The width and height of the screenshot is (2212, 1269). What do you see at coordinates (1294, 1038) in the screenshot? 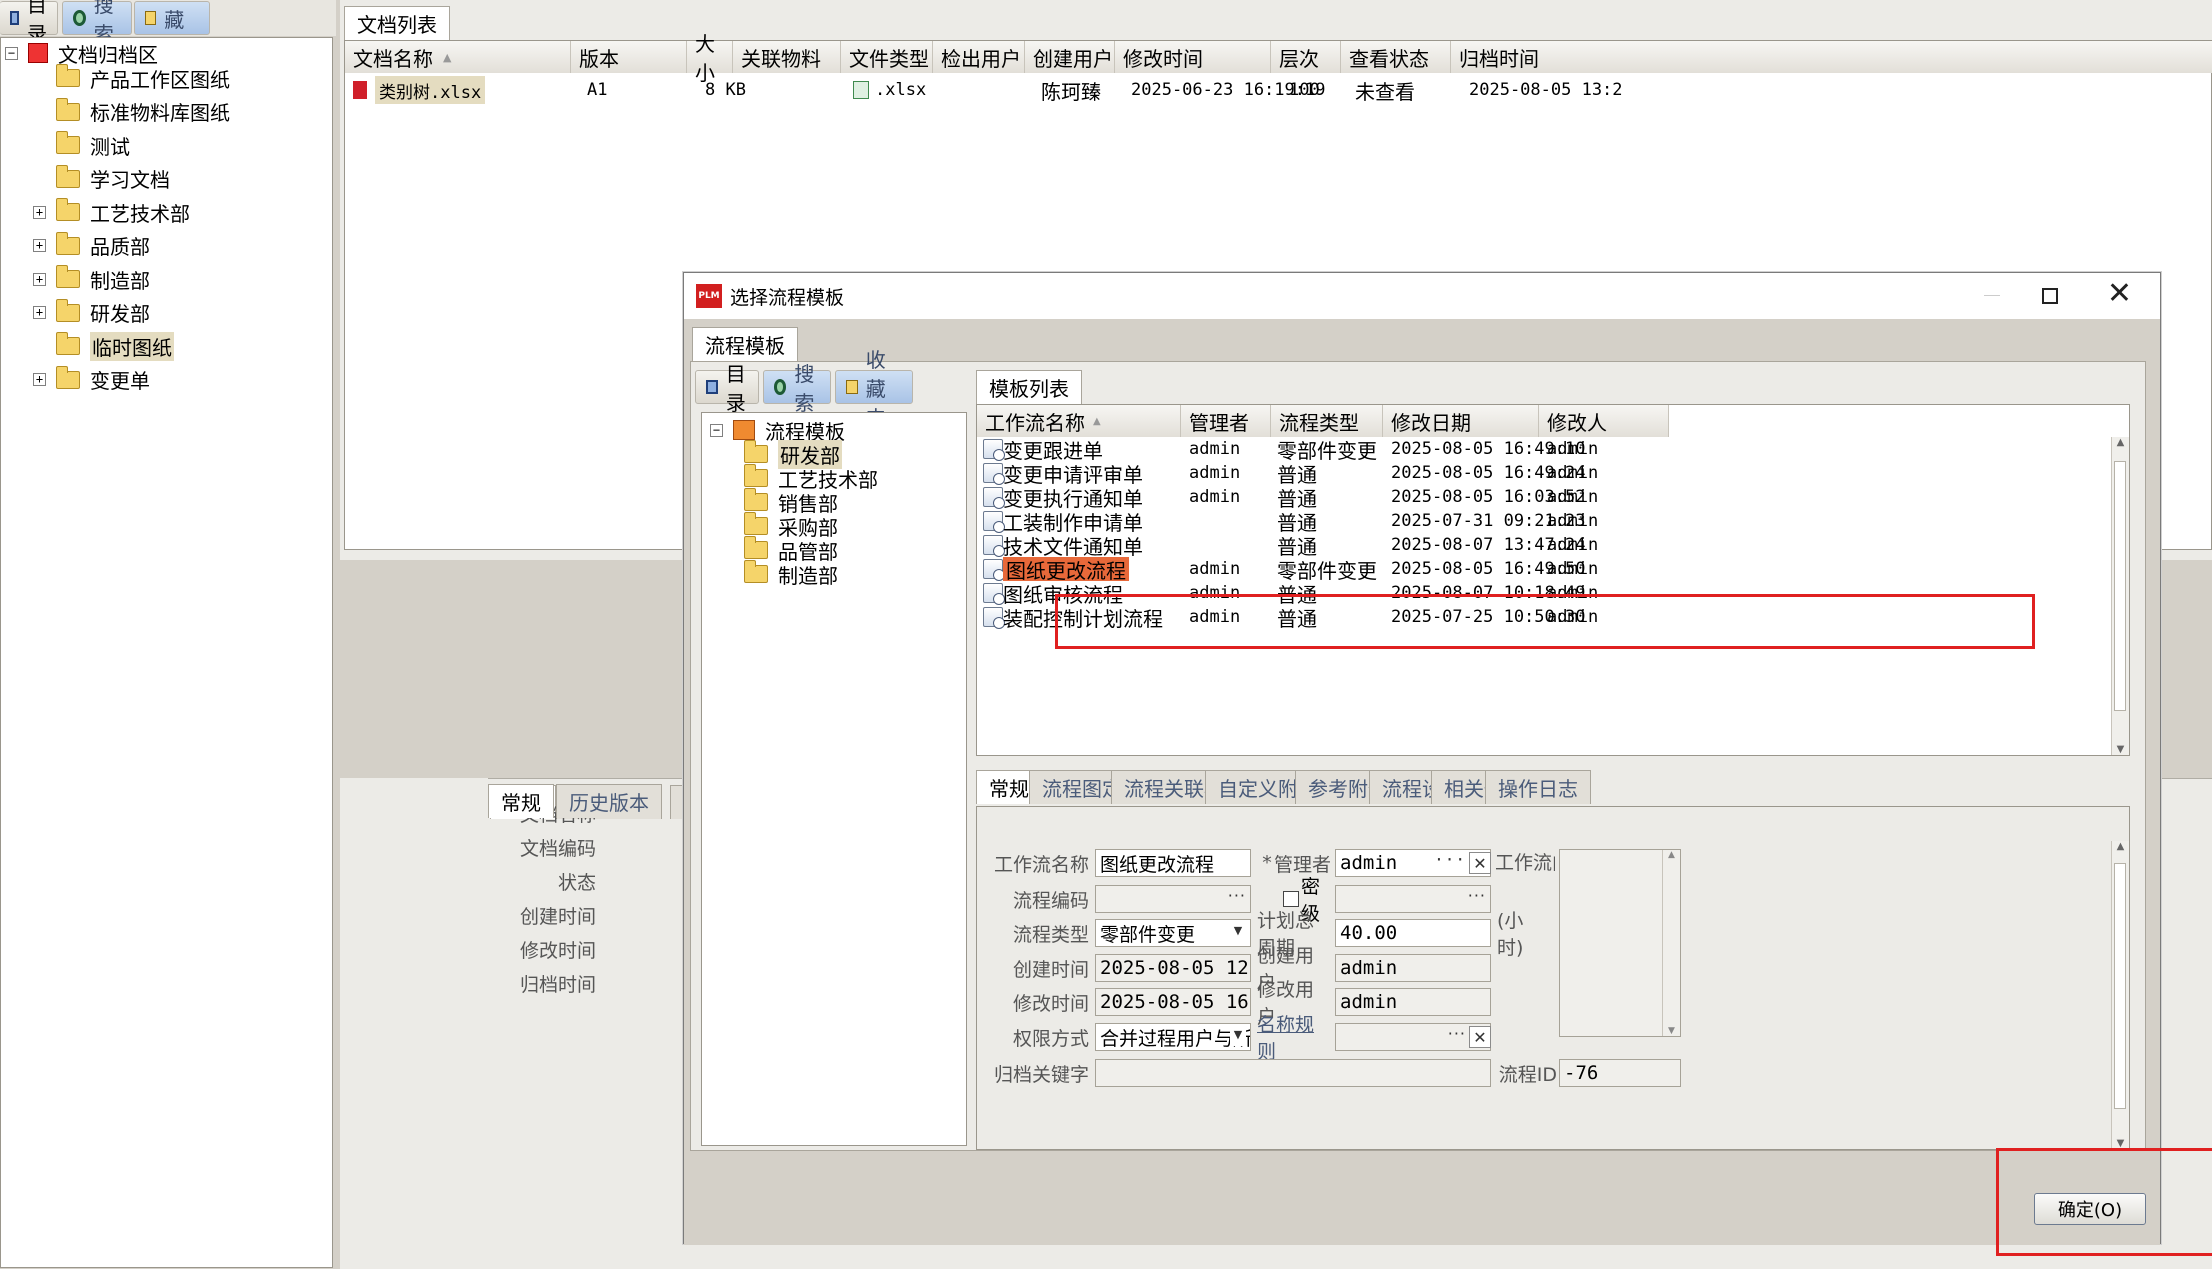
I see `naming-label: 名称规则` at bounding box center [1294, 1038].